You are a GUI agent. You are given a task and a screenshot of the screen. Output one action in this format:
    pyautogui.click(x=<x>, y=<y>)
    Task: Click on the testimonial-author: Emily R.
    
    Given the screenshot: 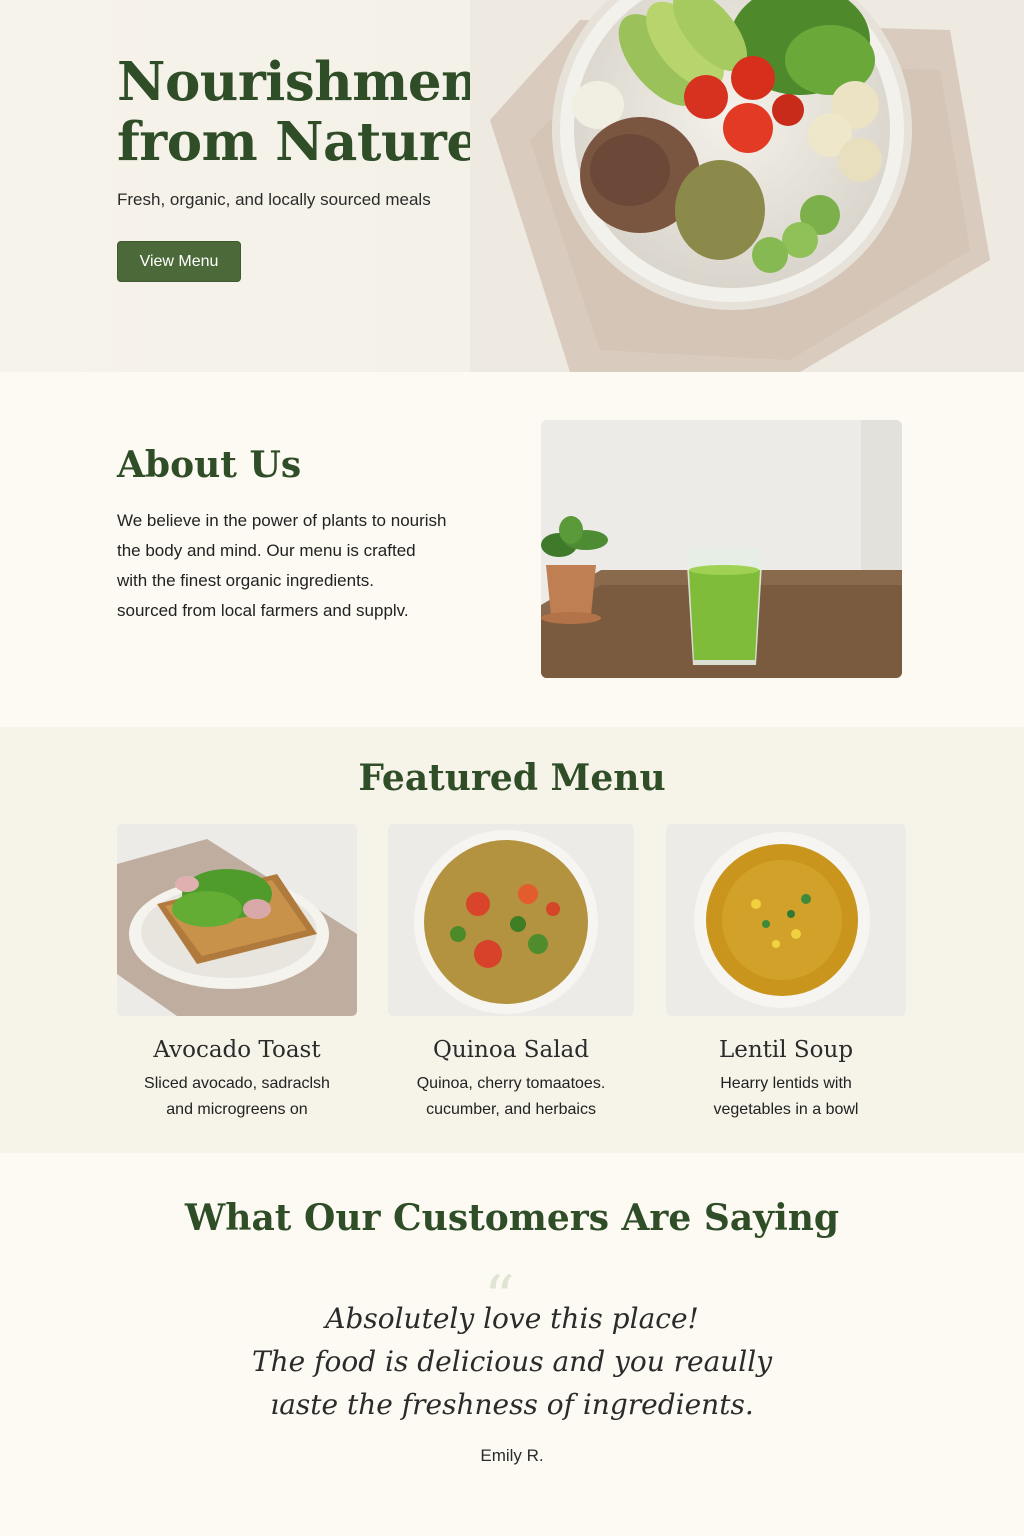 What is the action you would take?
    pyautogui.click(x=512, y=1455)
    